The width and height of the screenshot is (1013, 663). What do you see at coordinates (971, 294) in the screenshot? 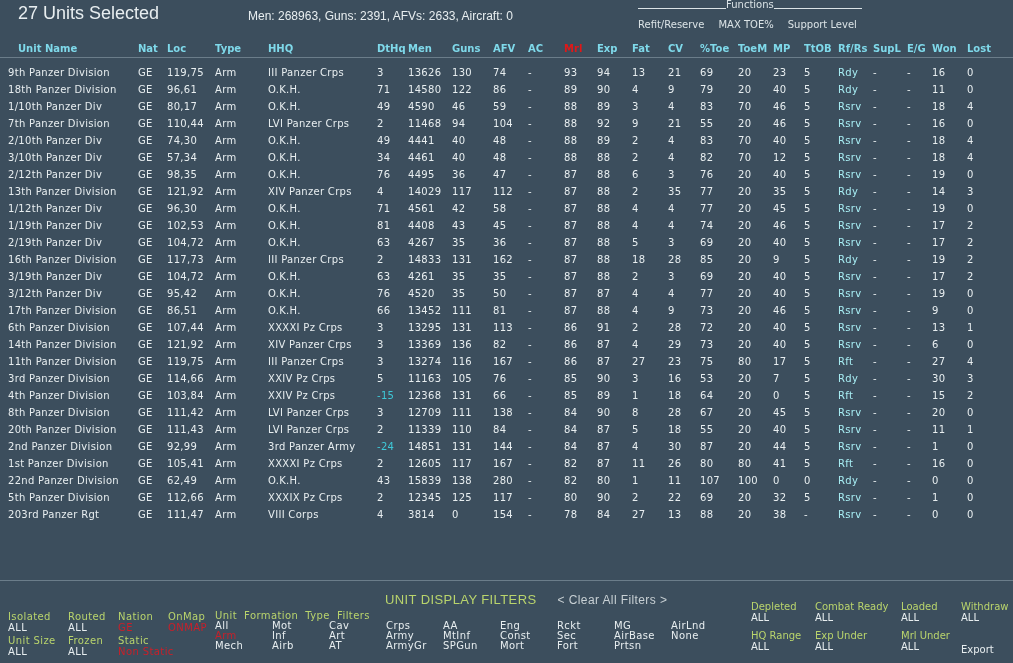
I see `table-cell-text: 0` at bounding box center [971, 294].